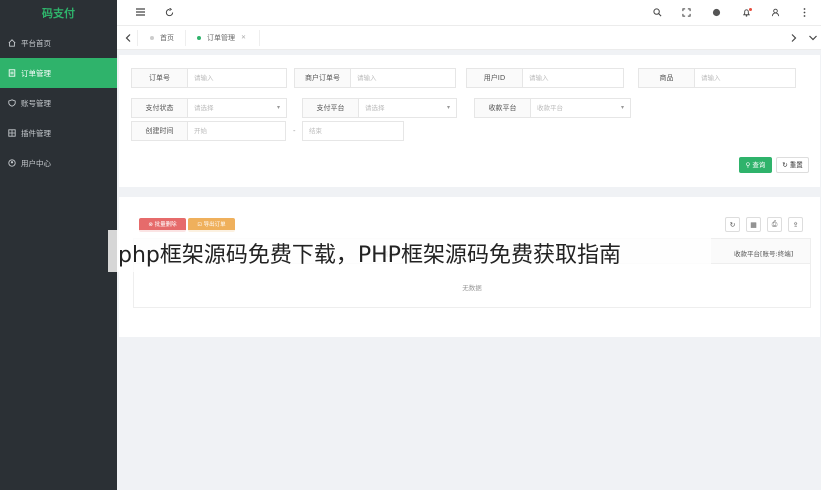  What do you see at coordinates (11, 163) in the screenshot?
I see `user-icon` at bounding box center [11, 163].